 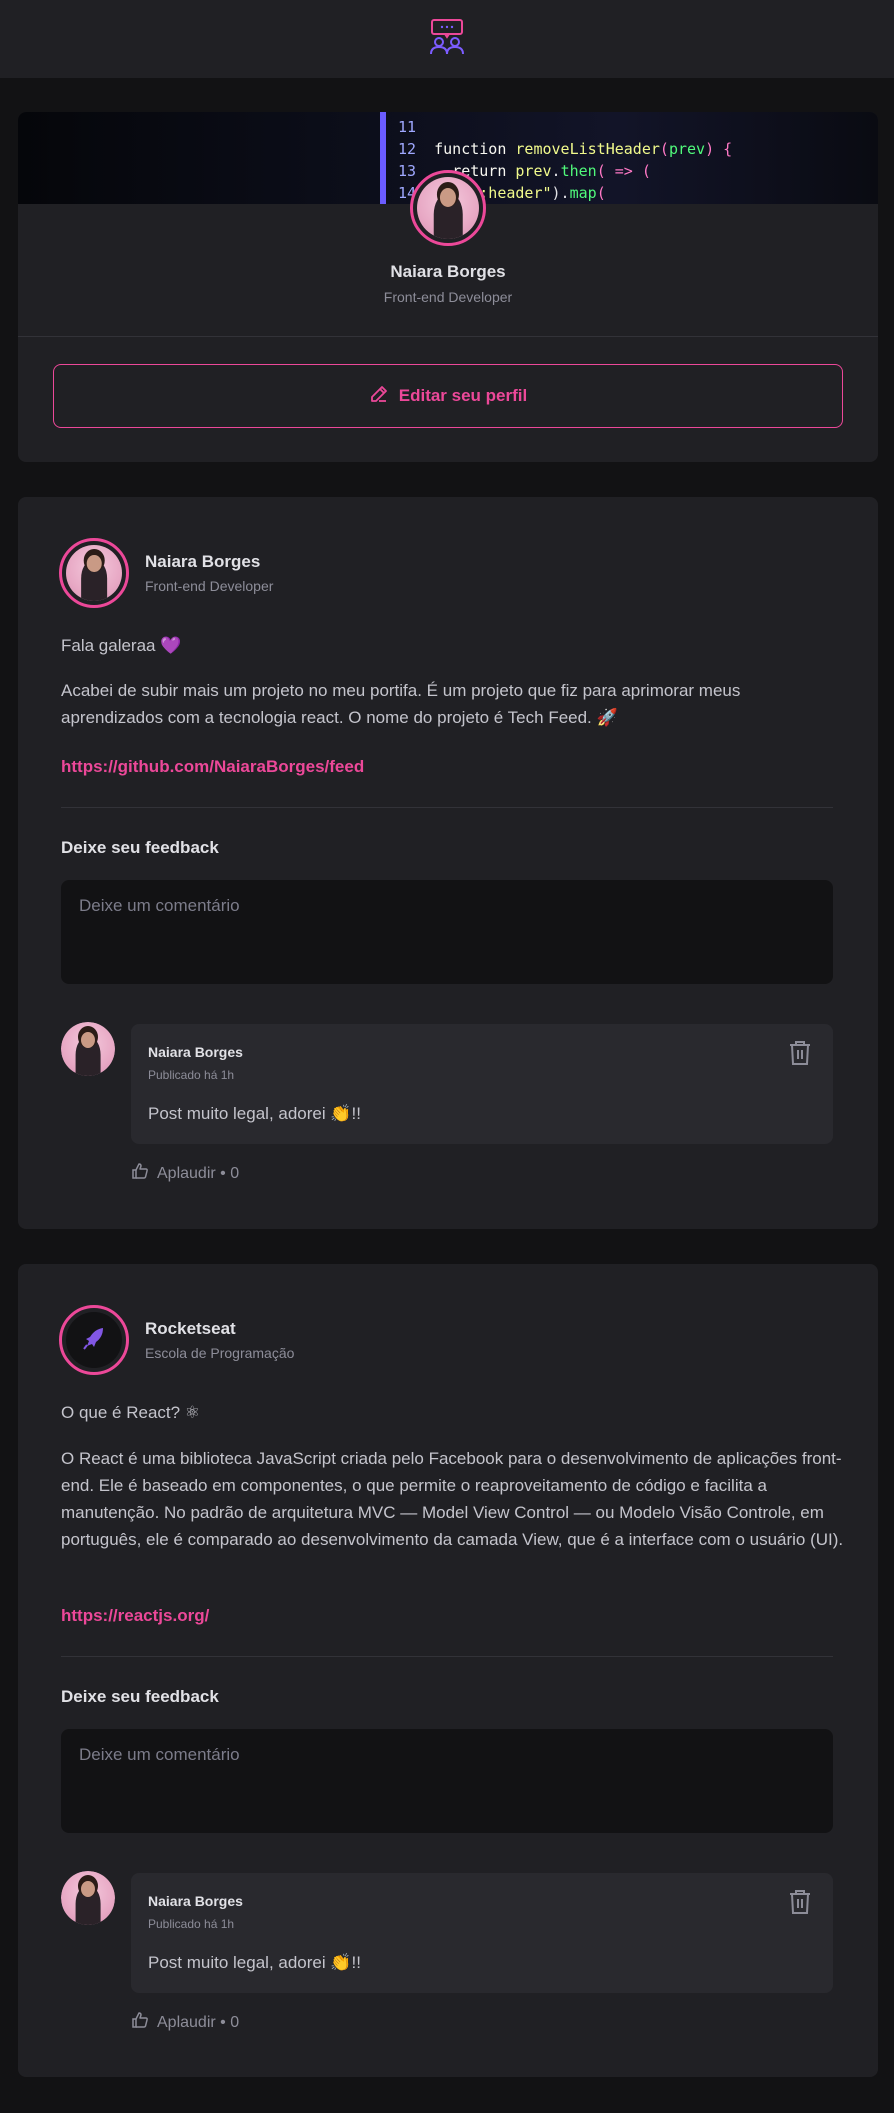 What do you see at coordinates (176, 1340) in the screenshot?
I see `post-author: Rocketseat Escola de Programação` at bounding box center [176, 1340].